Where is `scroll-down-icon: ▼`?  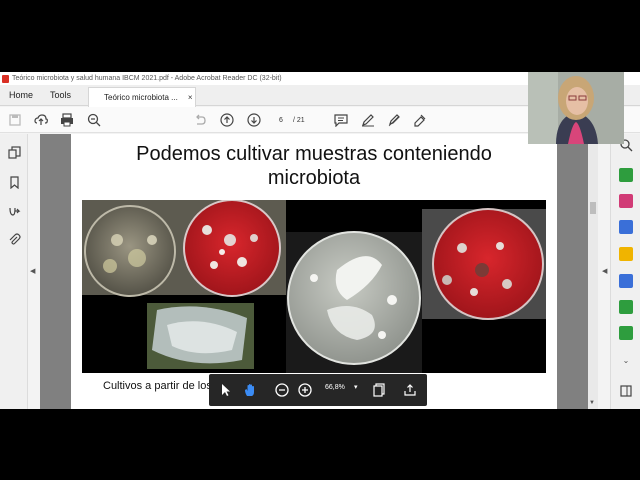
scroll-down-icon: ▼ is located at coordinates (592, 403).